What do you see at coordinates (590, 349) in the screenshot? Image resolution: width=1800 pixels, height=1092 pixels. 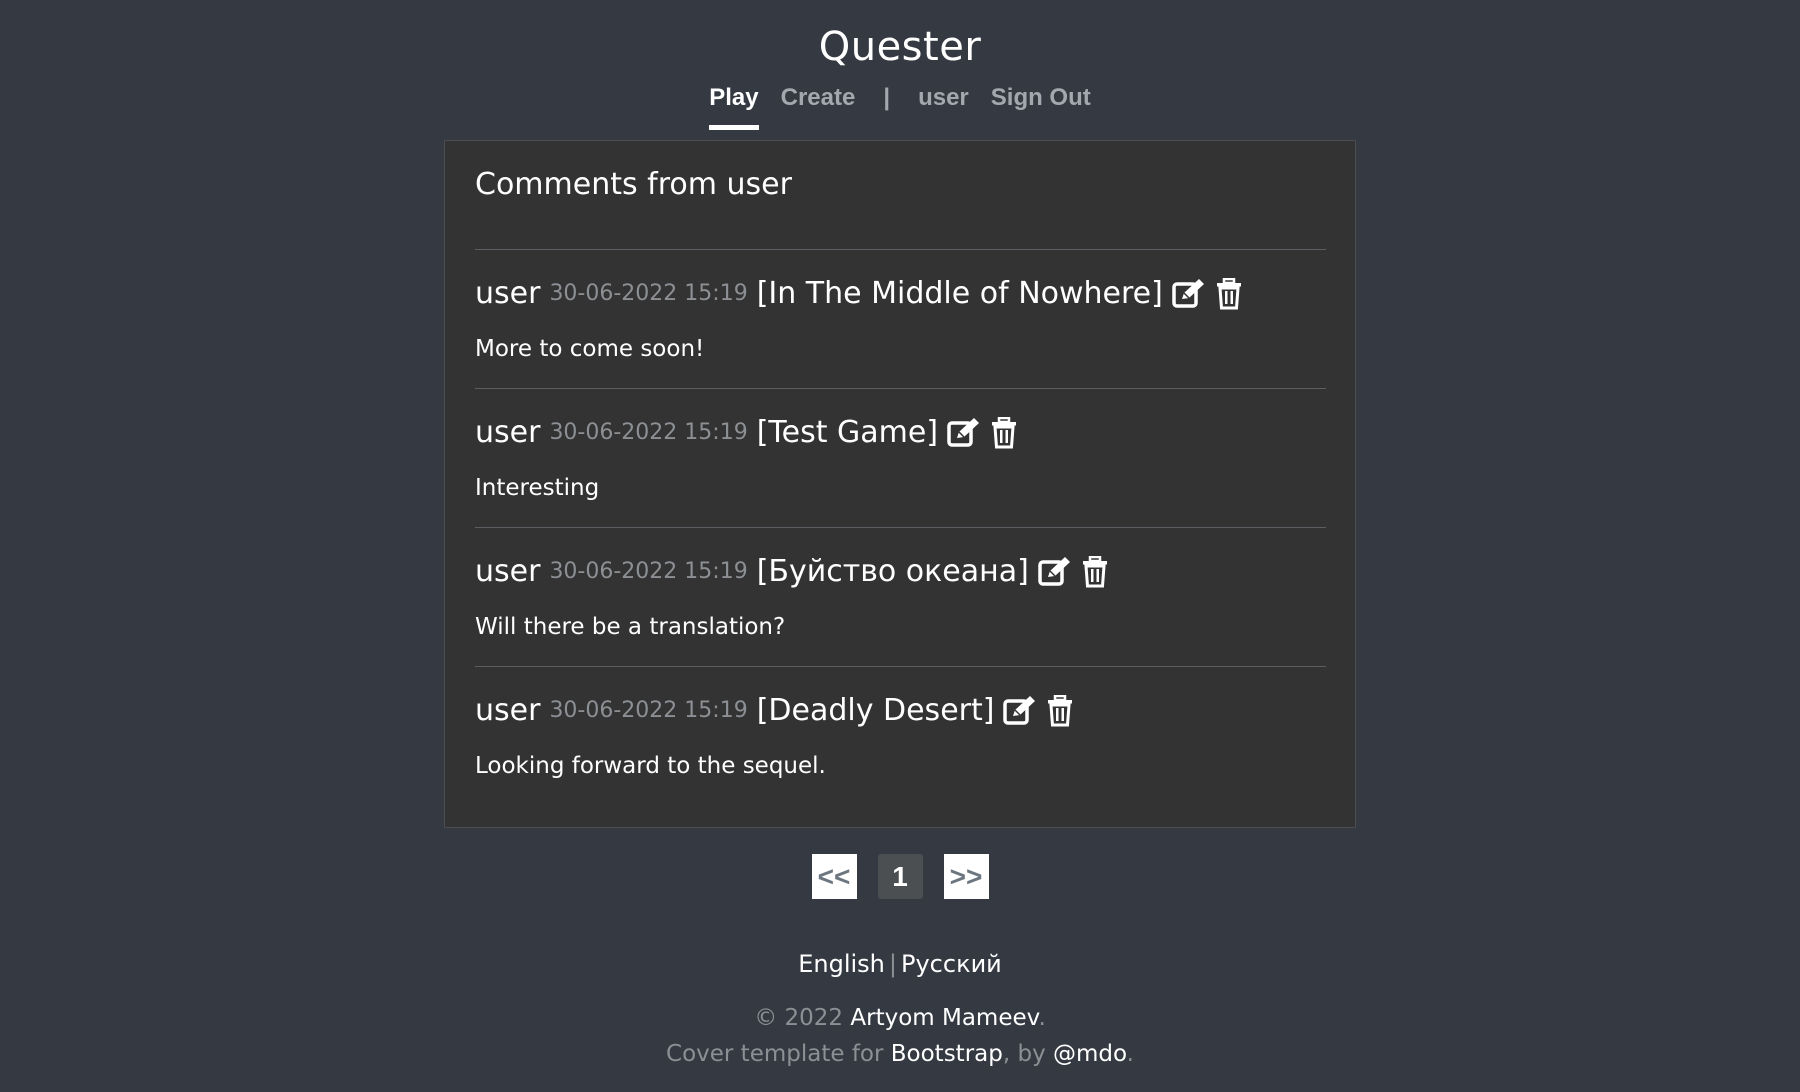 I see `comment-text: More to come soon!` at bounding box center [590, 349].